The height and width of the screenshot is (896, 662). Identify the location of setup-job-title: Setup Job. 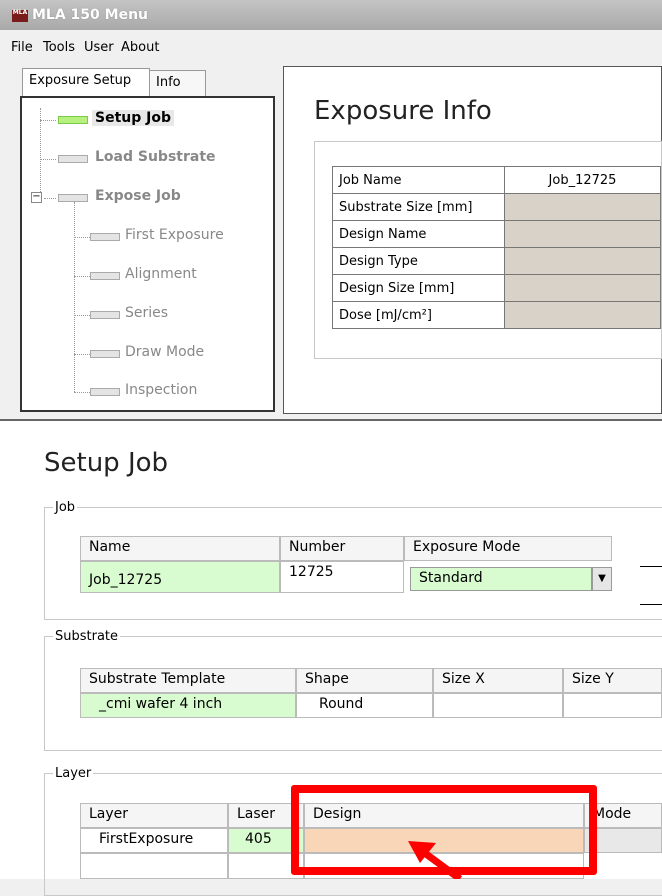
(106, 463).